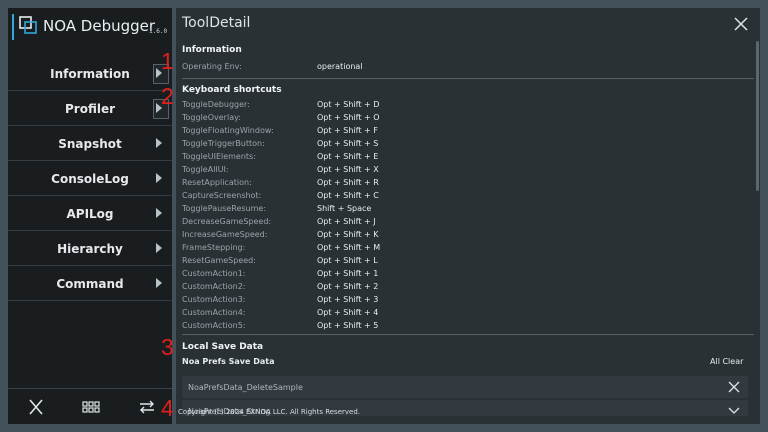 Image resolution: width=768 pixels, height=432 pixels. I want to click on app-logo: NOA Debugger 1.6.0, so click(90, 28).